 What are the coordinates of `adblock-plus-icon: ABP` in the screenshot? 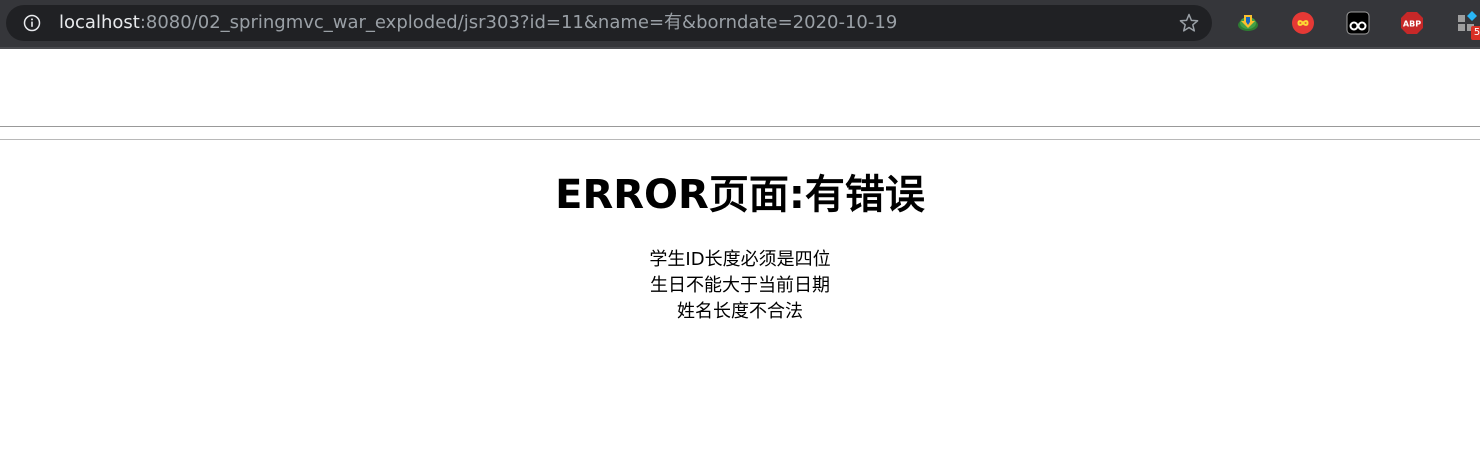 It's located at (1412, 23).